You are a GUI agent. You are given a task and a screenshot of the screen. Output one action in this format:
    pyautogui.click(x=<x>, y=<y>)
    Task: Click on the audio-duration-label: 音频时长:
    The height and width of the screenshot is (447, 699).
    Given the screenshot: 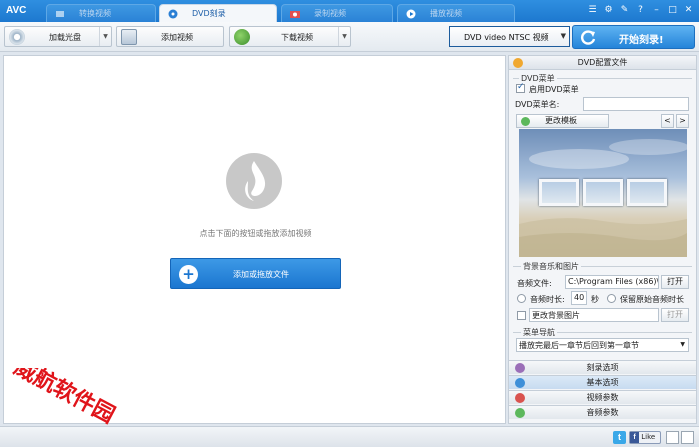 What is the action you would take?
    pyautogui.click(x=547, y=299)
    